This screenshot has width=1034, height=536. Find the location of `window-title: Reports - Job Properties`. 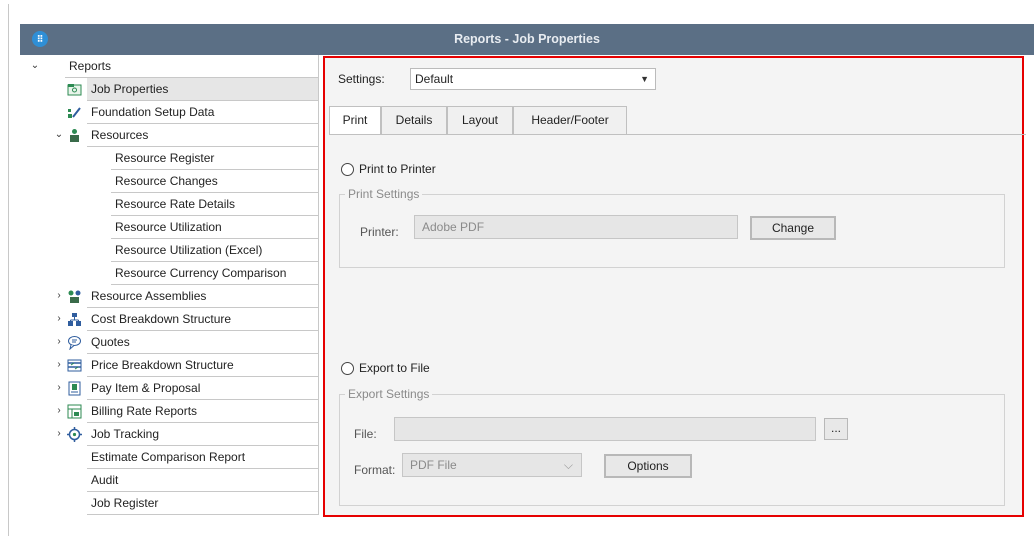

window-title: Reports - Job Properties is located at coordinates (527, 39).